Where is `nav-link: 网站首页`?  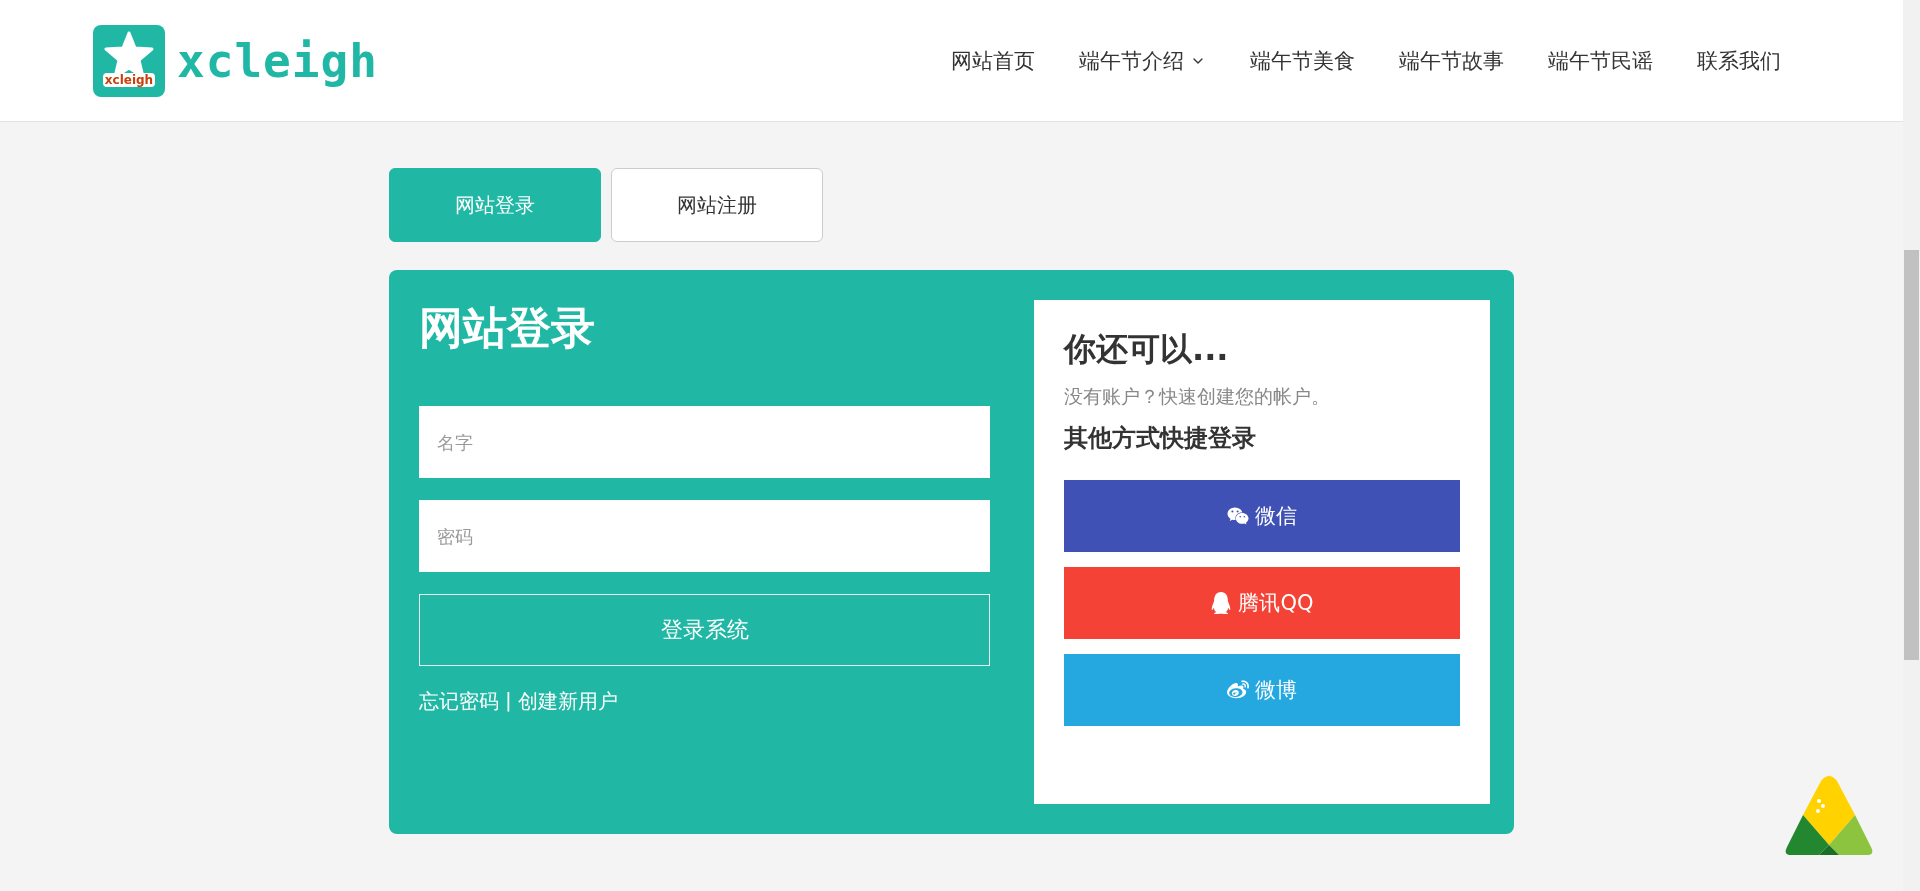
nav-link: 网站首页 is located at coordinates (993, 60).